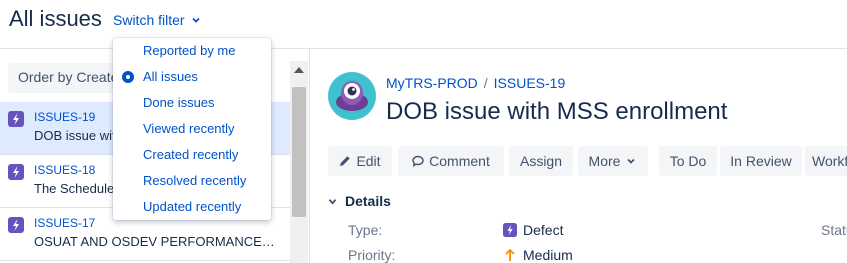  Describe the element at coordinates (604, 161) in the screenshot. I see `more-label: More` at that location.